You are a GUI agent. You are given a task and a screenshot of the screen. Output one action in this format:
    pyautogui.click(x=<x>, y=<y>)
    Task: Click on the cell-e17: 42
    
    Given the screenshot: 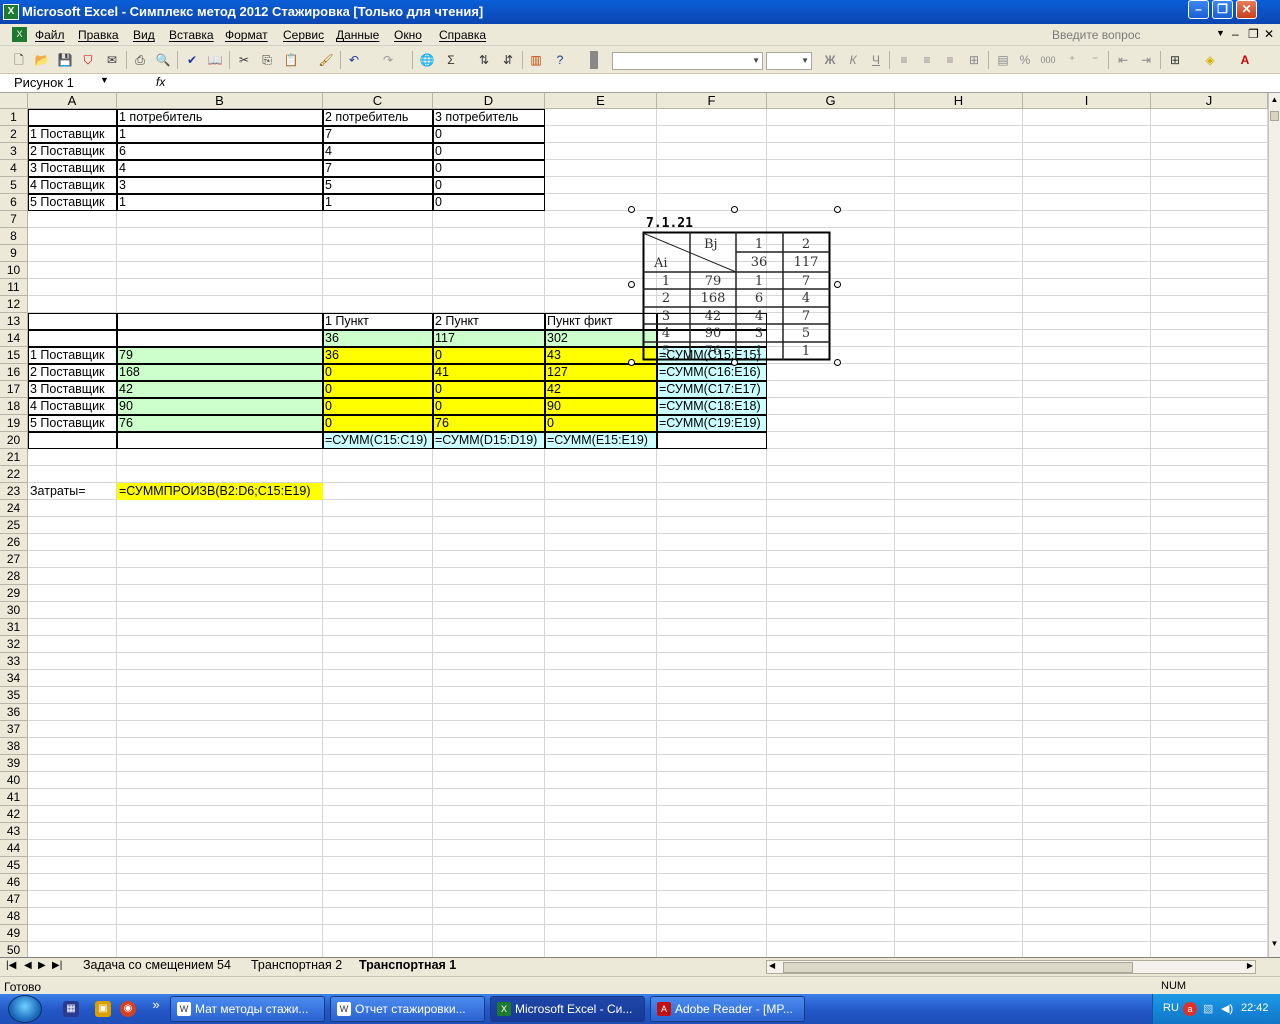 What is the action you would take?
    pyautogui.click(x=601, y=389)
    